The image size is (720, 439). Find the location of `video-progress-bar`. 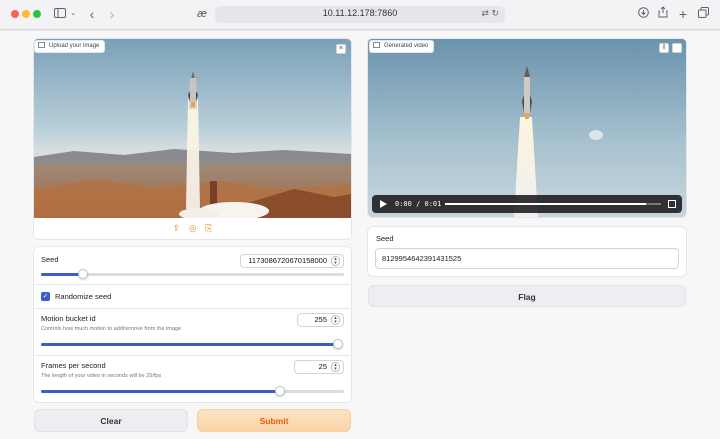

video-progress-bar is located at coordinates (553, 204).